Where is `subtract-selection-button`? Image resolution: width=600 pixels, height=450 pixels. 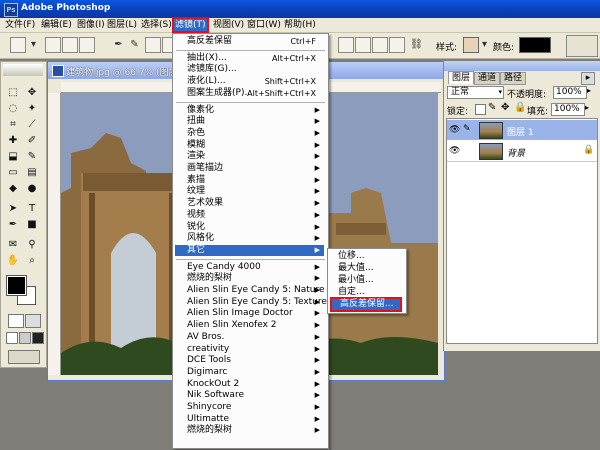
subtract-selection-button is located at coordinates (87, 45).